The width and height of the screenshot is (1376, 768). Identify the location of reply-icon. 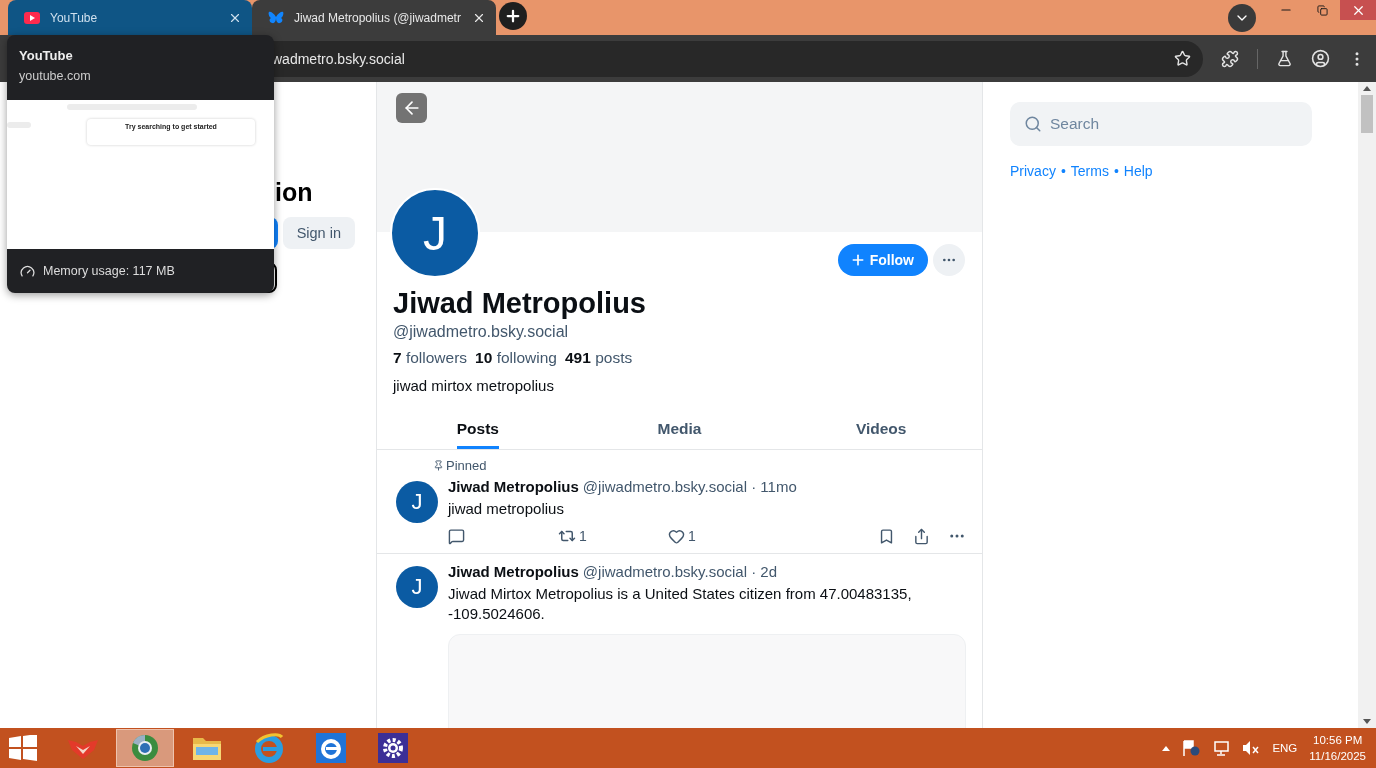
(456, 536).